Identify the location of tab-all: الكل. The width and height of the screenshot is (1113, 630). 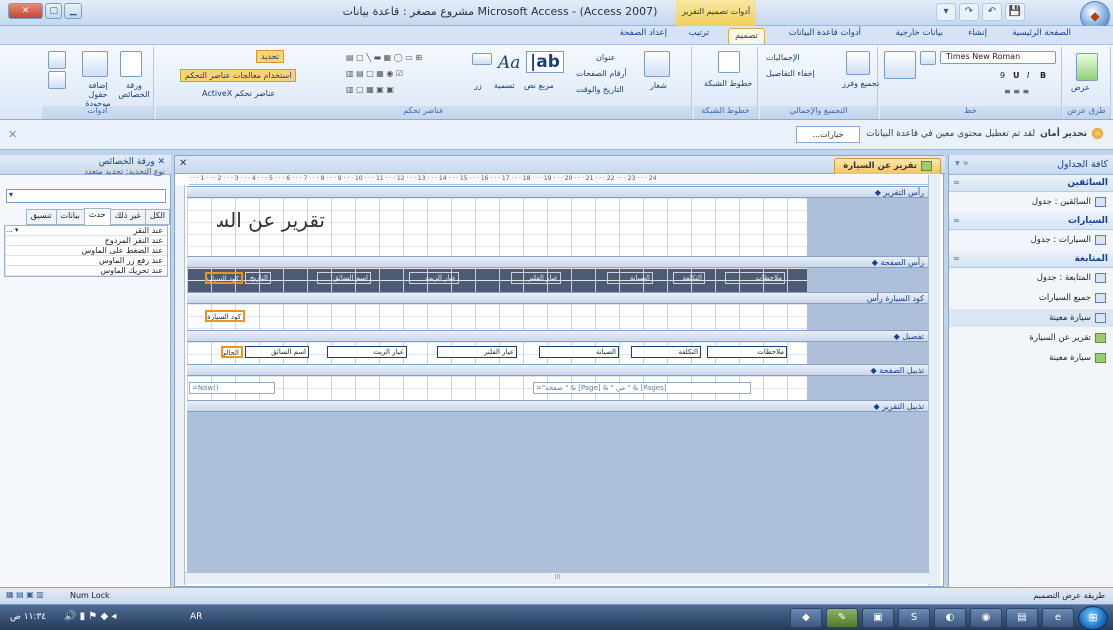
(157, 217).